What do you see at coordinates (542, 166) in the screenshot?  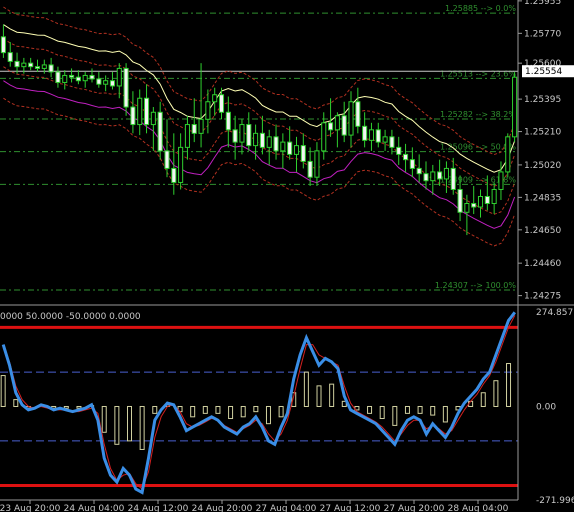 I see `price-tick-label: 1.25020` at bounding box center [542, 166].